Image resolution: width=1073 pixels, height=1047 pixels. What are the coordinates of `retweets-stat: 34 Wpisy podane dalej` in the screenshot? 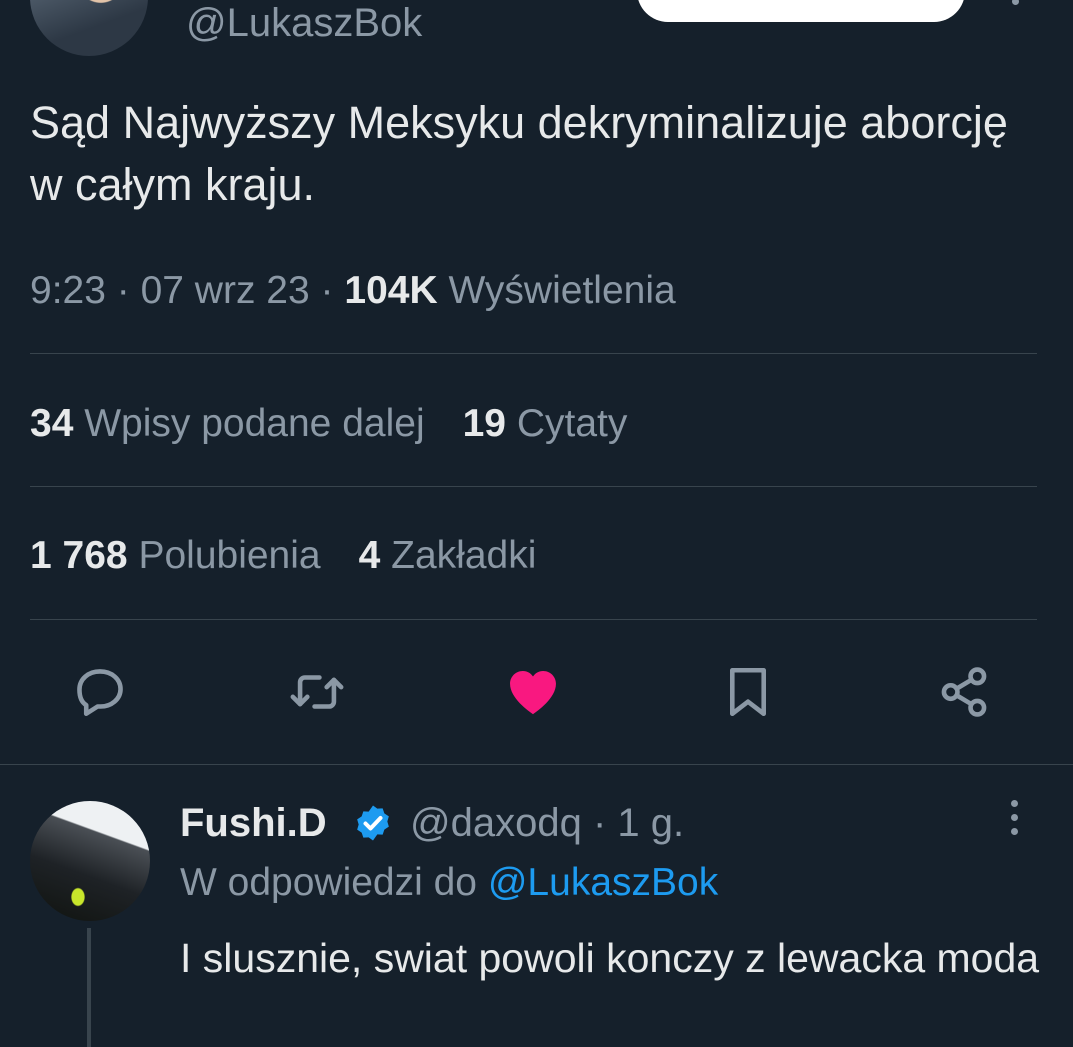 It's located at (227, 423).